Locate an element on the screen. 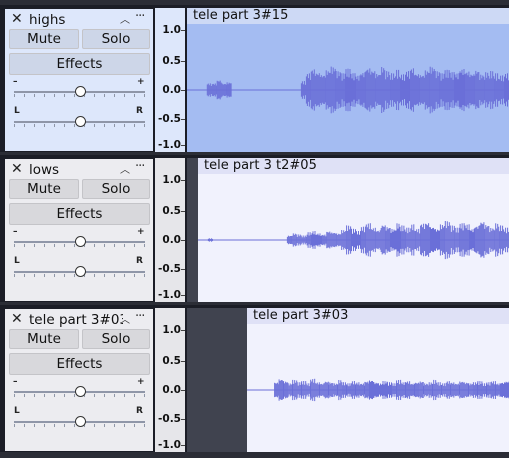  clip-title: tele part 3#15 is located at coordinates (348, 16).